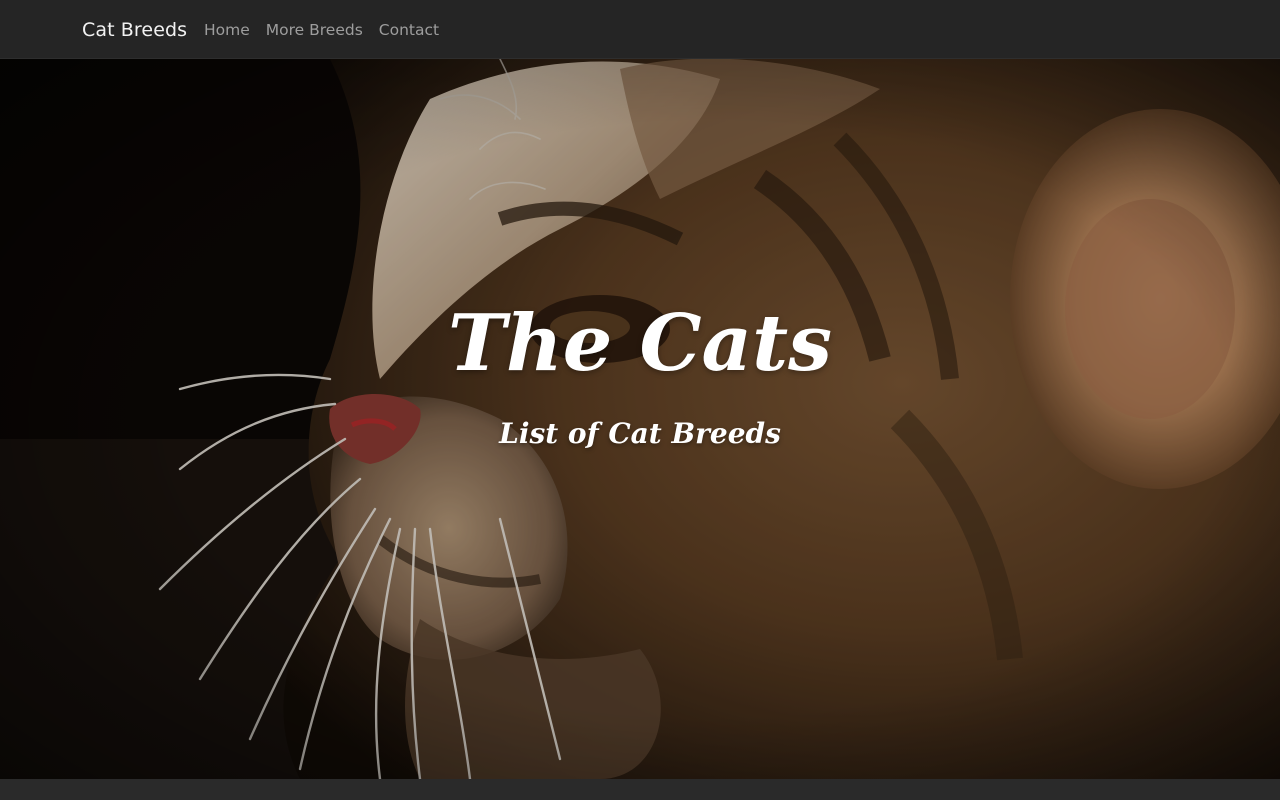 This screenshot has height=800, width=1280. I want to click on nav-item-contact: Contact, so click(409, 30).